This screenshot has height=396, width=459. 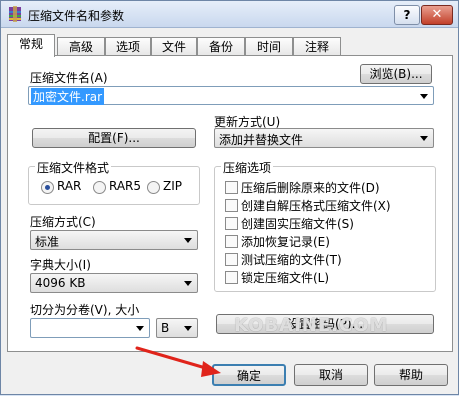 I want to click on option-solid: 创建固实压缩文件(S), so click(x=297, y=224).